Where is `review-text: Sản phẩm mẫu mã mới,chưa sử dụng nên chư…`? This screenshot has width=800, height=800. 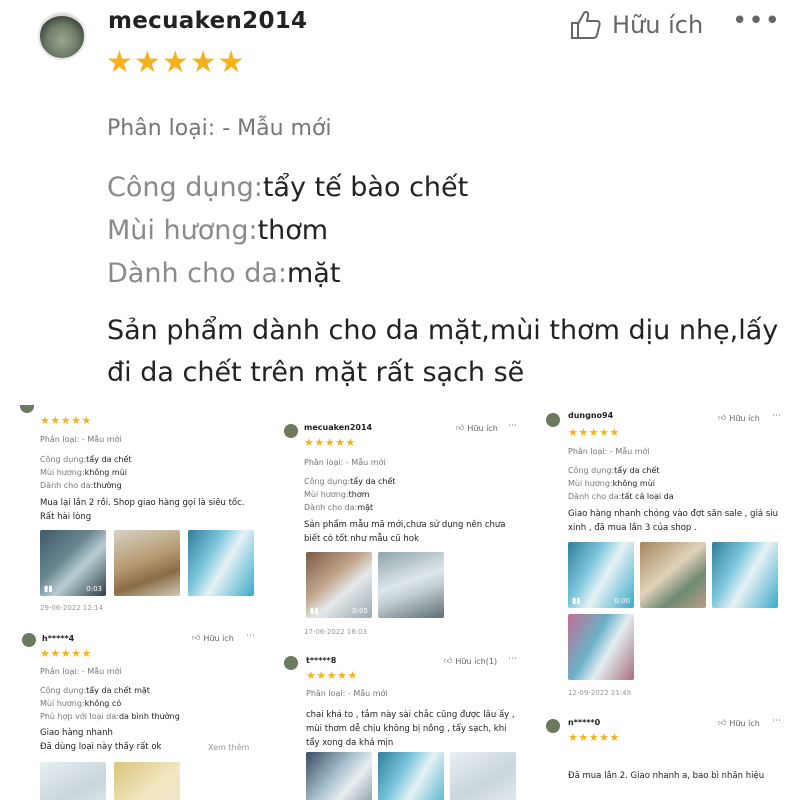 review-text: Sản phẩm mẫu mã mới,chưa sử dụng nên chư… is located at coordinates (405, 532).